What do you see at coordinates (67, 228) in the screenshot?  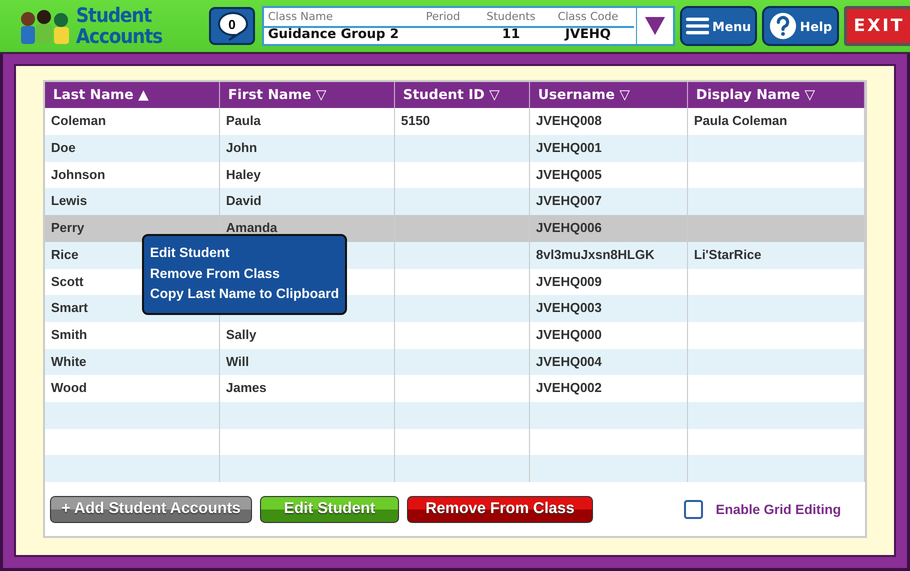 I see `table-cell: Perry` at bounding box center [67, 228].